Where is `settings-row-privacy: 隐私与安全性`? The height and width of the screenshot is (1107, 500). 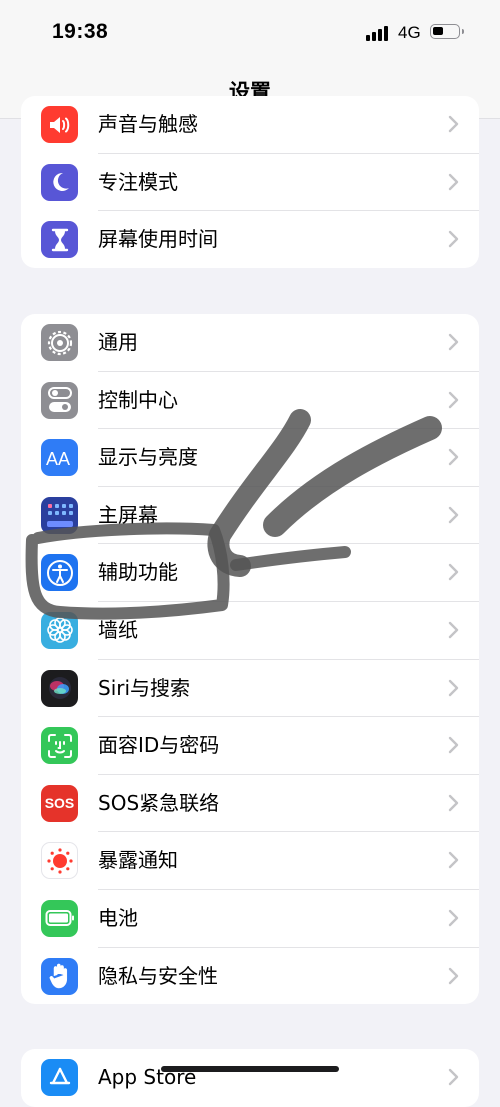 settings-row-privacy: 隐私与安全性 is located at coordinates (250, 976).